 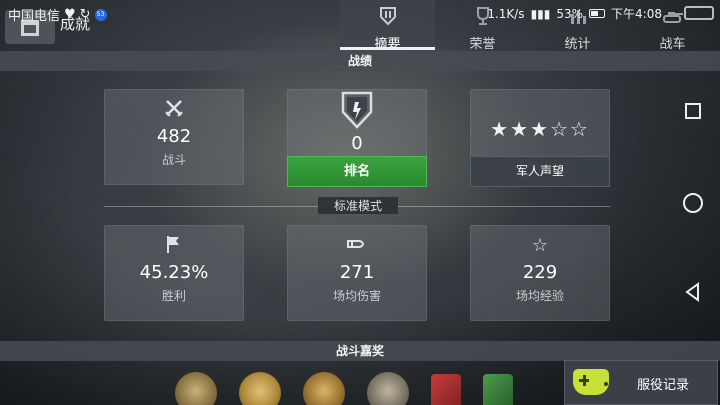 What do you see at coordinates (506, 13) in the screenshot?
I see `network-speed: 1.1K/s` at bounding box center [506, 13].